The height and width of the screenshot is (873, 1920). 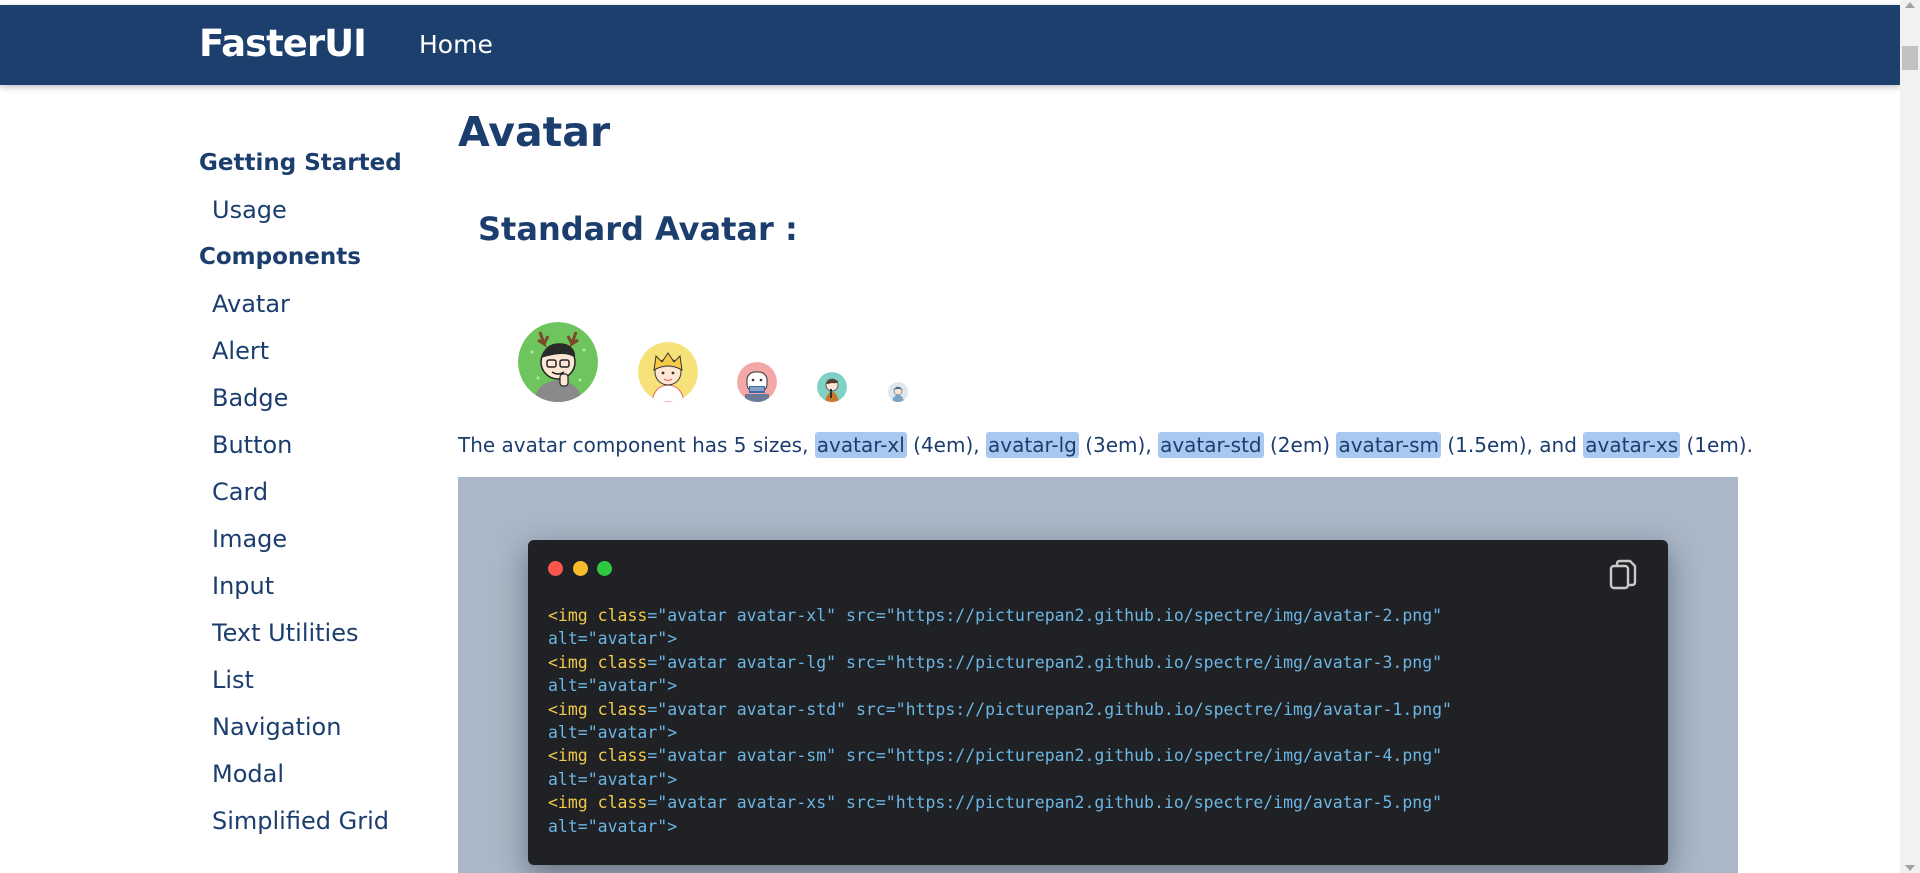 I want to click on scroll-thumb, so click(x=1910, y=58).